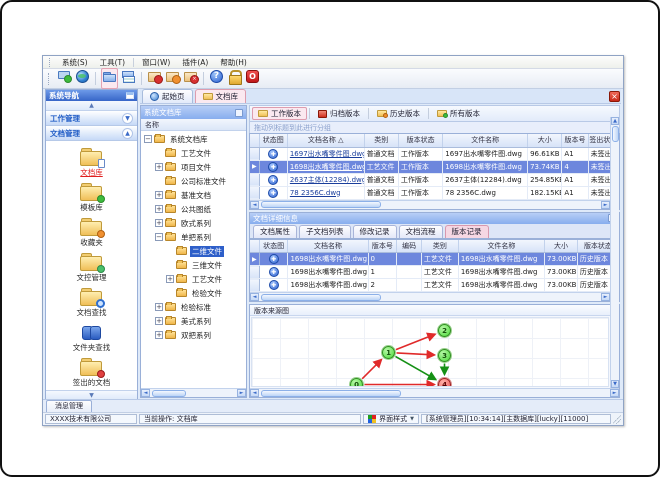 This screenshot has width=660, height=477. I want to click on graph-horizontal-scrollbar: ◄ ►, so click(434, 392).